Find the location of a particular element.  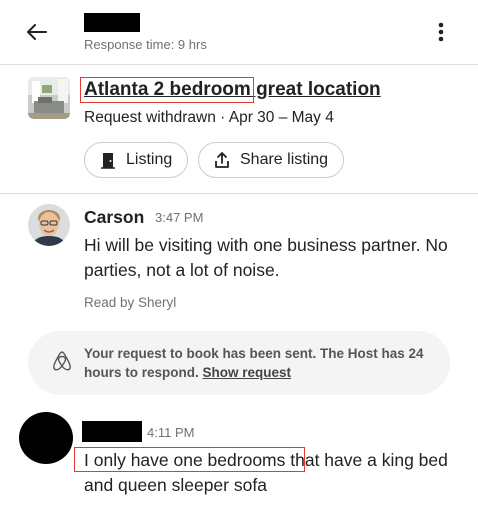

listing-photo is located at coordinates (49, 98).